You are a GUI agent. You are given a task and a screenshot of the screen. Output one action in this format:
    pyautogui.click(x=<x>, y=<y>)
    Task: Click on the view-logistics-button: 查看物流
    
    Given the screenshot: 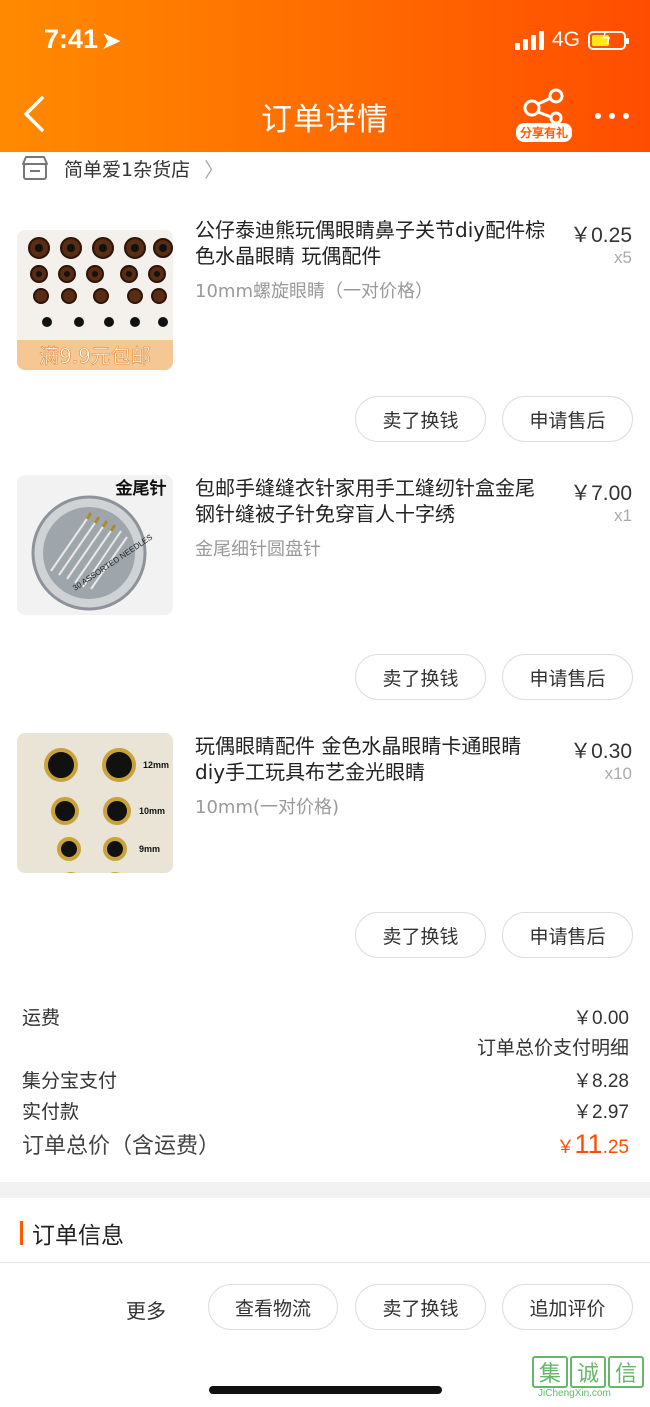 What is the action you would take?
    pyautogui.click(x=273, y=1307)
    